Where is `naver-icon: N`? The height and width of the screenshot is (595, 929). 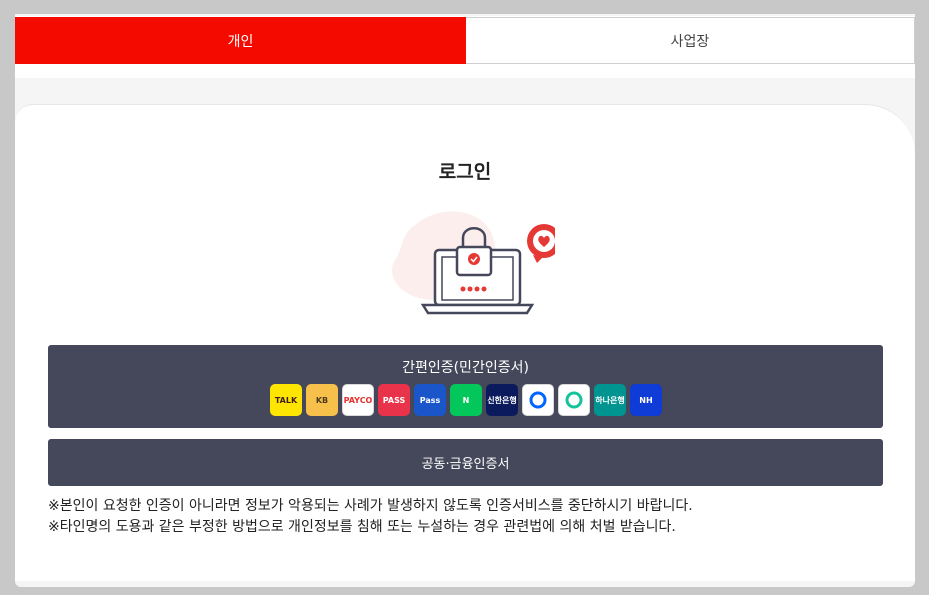
naver-icon: N is located at coordinates (466, 400).